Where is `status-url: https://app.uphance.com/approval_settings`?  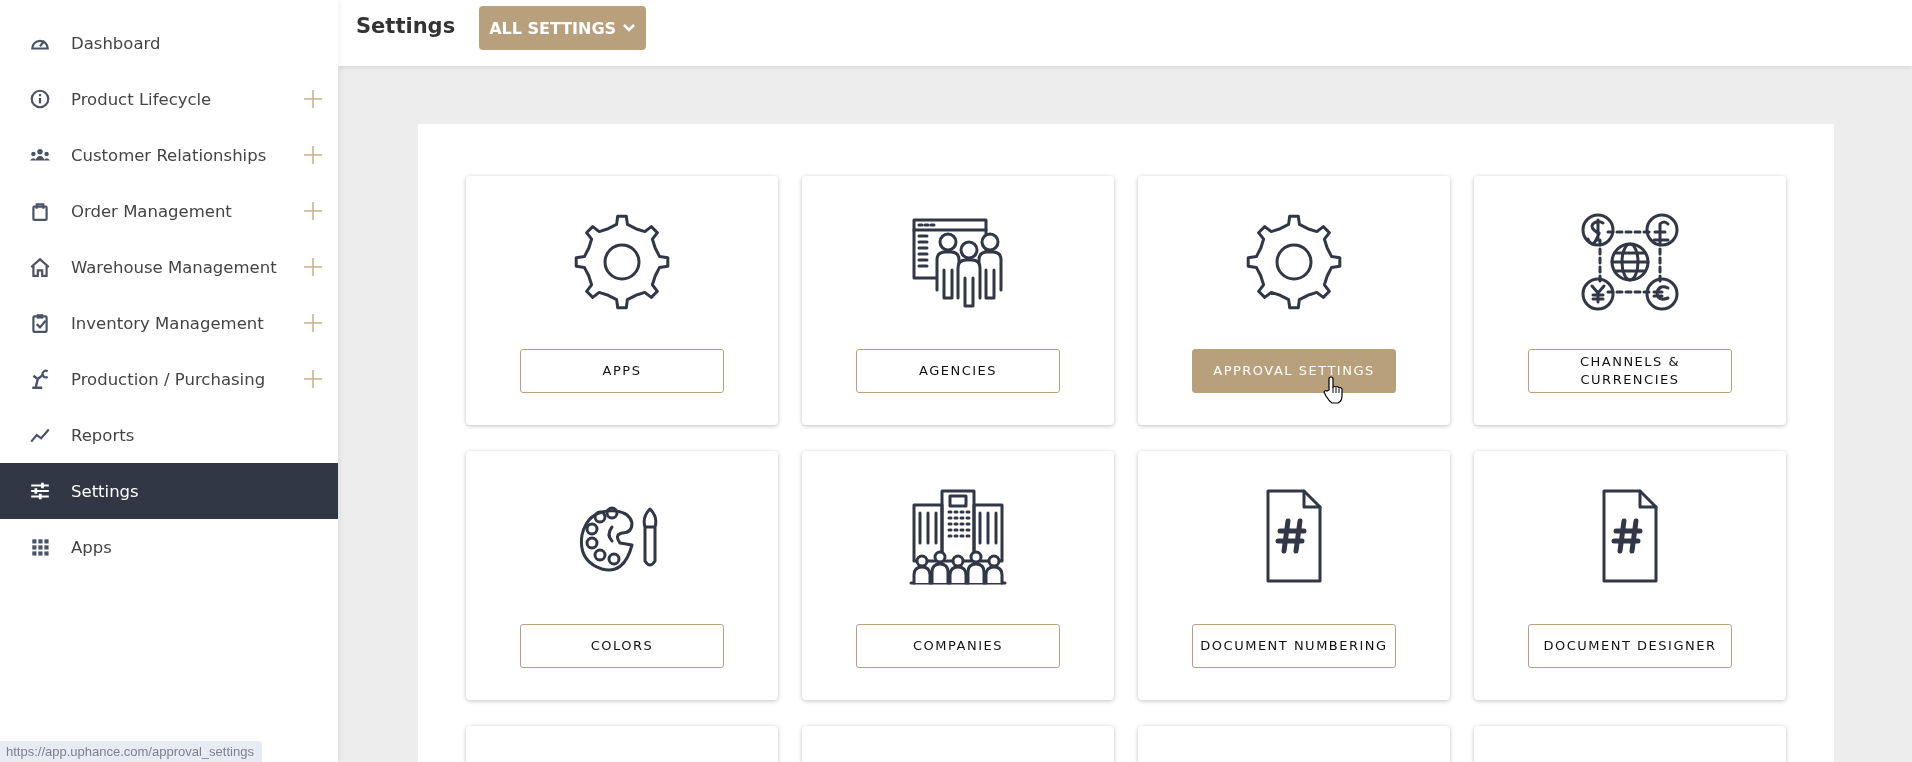 status-url: https://app.uphance.com/approval_settings is located at coordinates (131, 751).